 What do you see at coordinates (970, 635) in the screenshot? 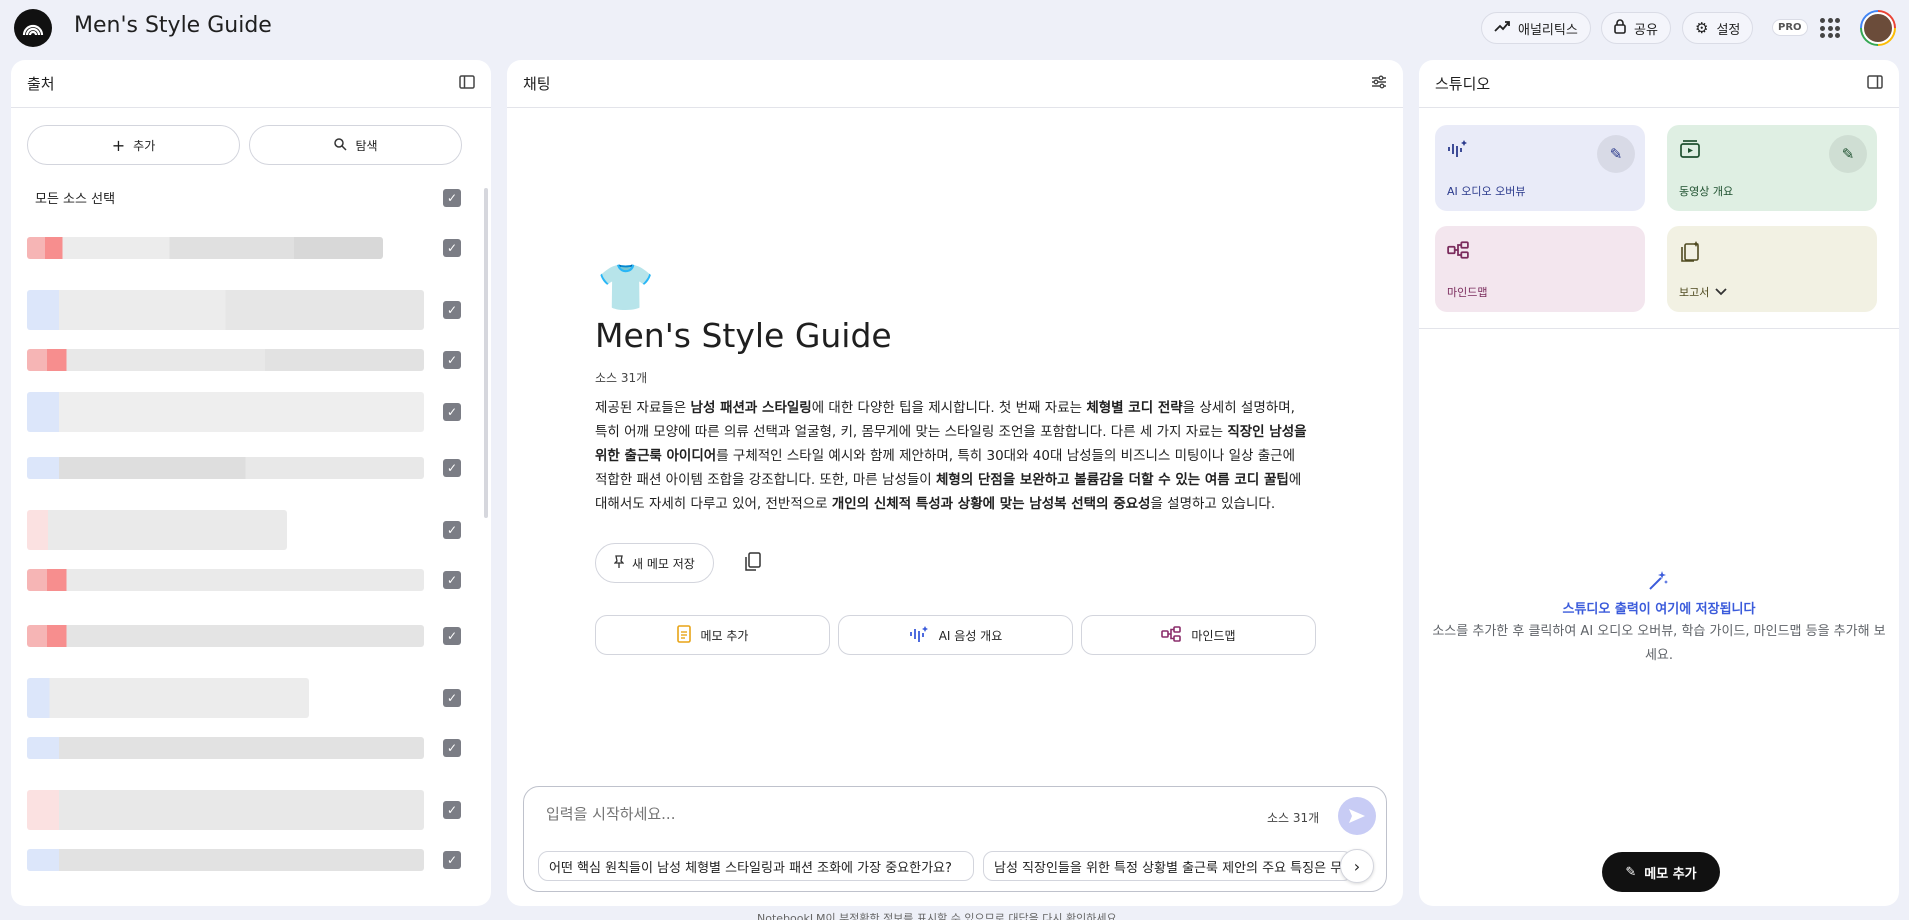
I see `audio-overview-action-label: AI 음성 개요` at bounding box center [970, 635].